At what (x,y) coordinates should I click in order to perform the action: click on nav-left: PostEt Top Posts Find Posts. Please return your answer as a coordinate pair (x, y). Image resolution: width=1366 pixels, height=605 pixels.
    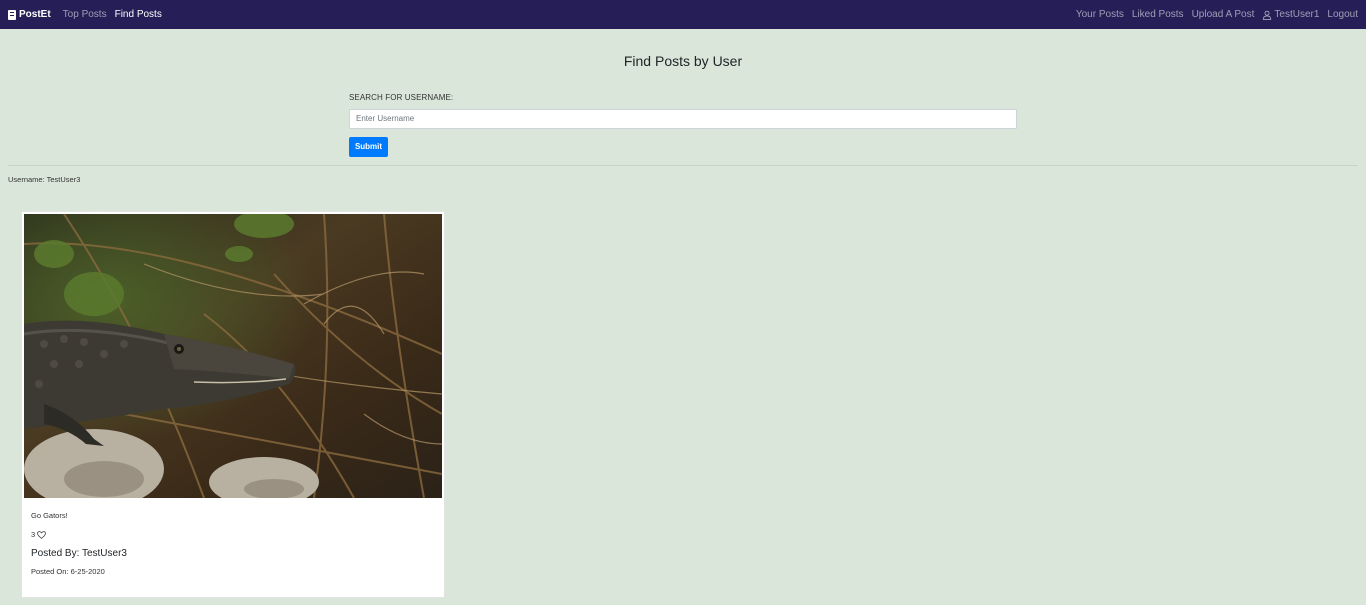
    Looking at the image, I should click on (89, 14).